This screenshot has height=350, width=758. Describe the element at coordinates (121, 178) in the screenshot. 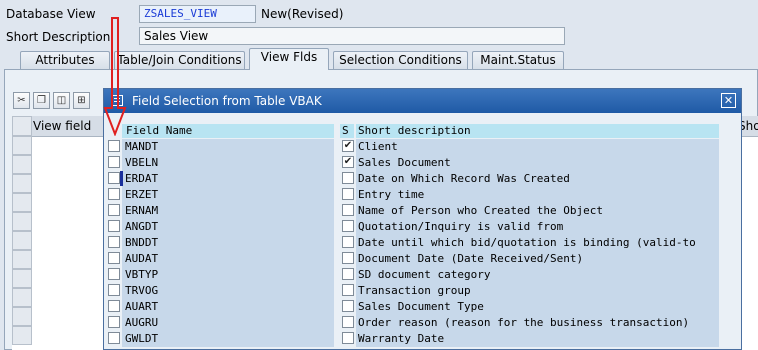

I see `text-cursor` at that location.